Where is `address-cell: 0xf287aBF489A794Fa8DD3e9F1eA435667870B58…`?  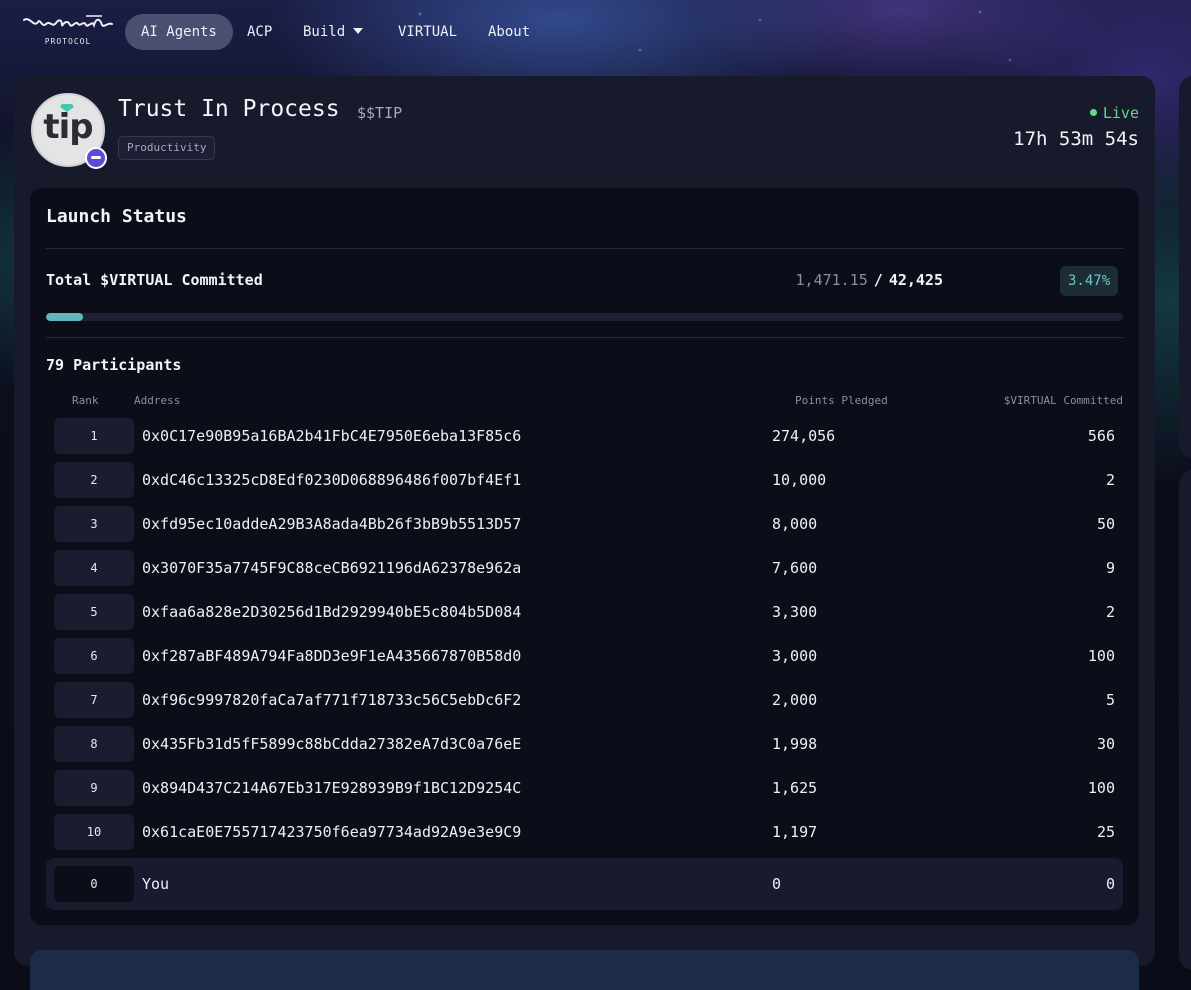 address-cell: 0xf287aBF489A794Fa8DD3e9F1eA435667870B58… is located at coordinates (331, 656).